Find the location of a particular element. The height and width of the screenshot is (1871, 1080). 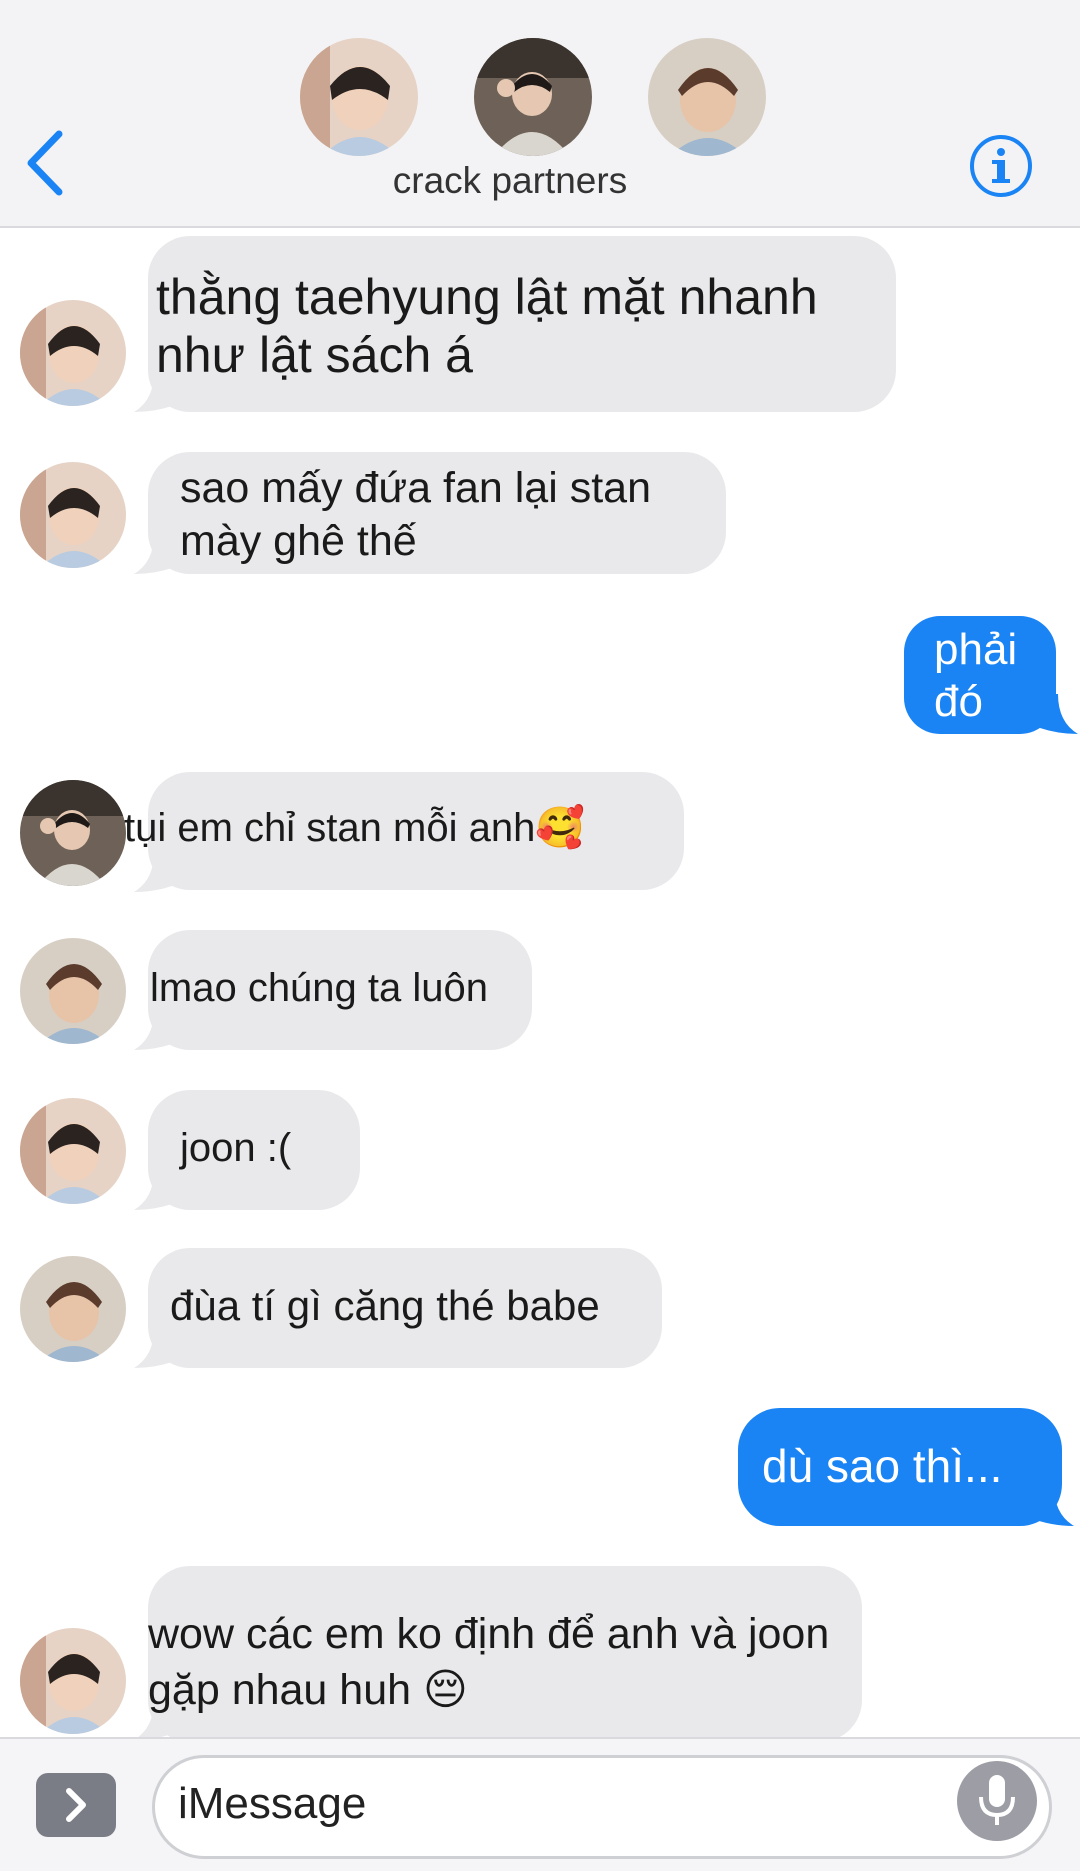

message-text: joon :( is located at coordinates (236, 1148).